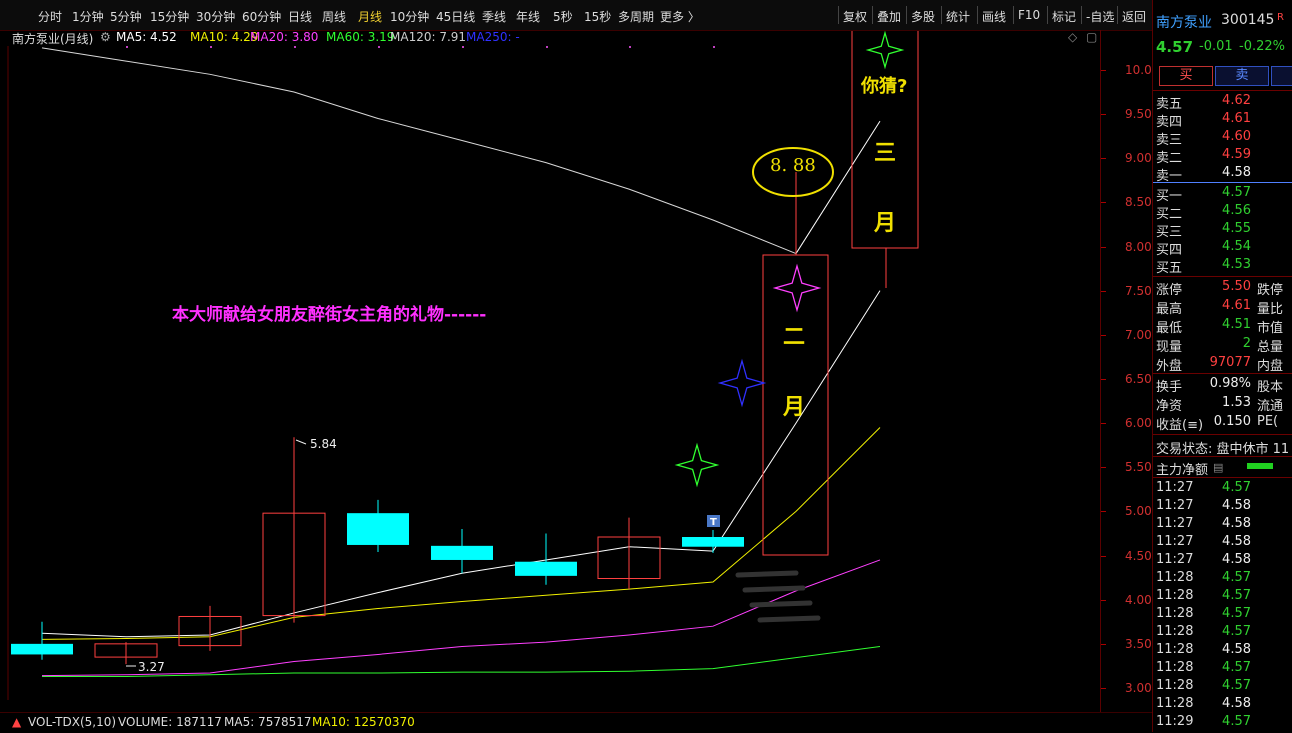 The height and width of the screenshot is (733, 1292). What do you see at coordinates (455, 16) in the screenshot?
I see `period-tab-10: 45日线` at bounding box center [455, 16].